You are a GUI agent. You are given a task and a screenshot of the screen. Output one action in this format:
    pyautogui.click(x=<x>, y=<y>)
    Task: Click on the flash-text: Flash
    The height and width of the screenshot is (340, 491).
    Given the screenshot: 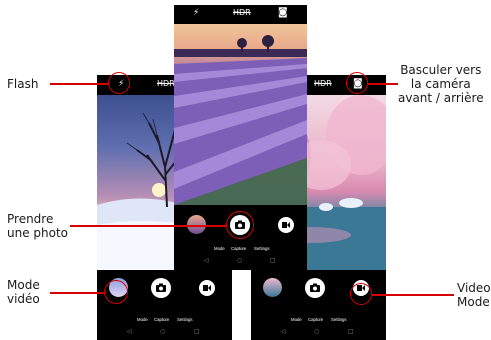 What is the action you would take?
    pyautogui.click(x=23, y=84)
    